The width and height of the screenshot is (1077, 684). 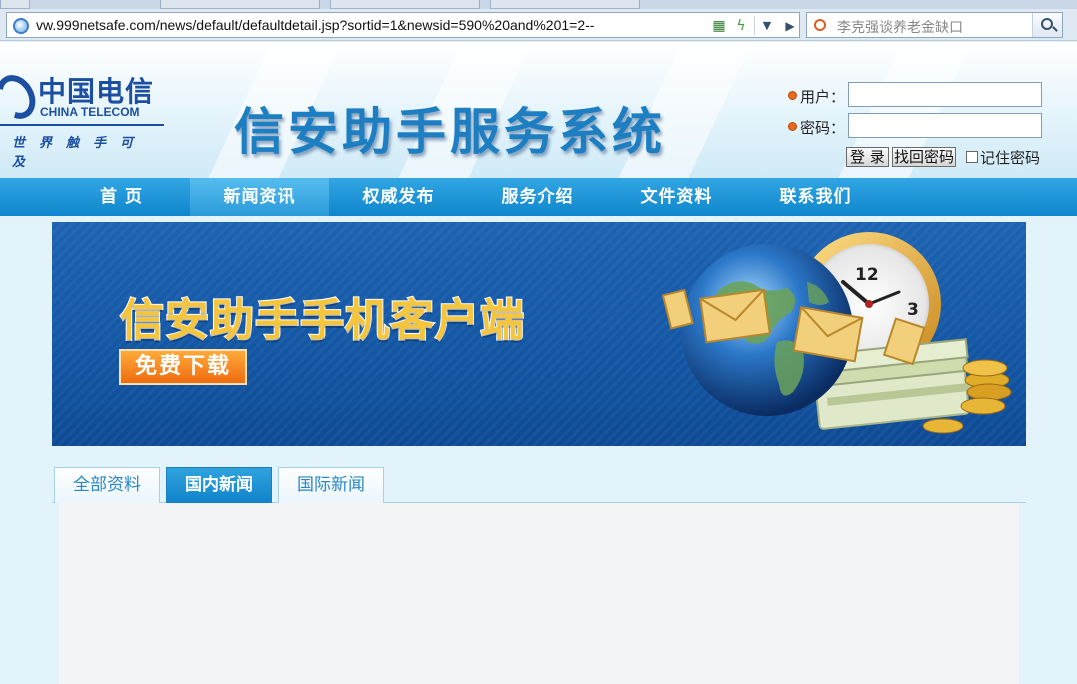 I want to click on search-engine-icon, so click(x=820, y=25).